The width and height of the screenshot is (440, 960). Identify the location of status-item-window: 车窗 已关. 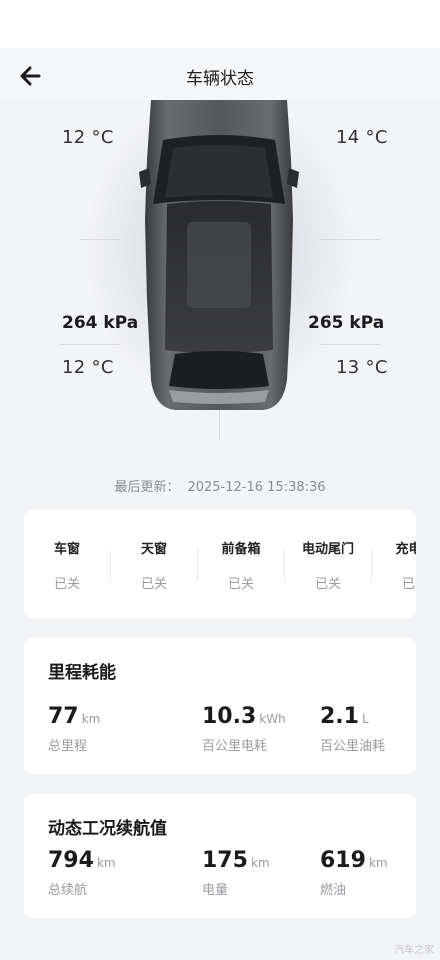
(67, 565).